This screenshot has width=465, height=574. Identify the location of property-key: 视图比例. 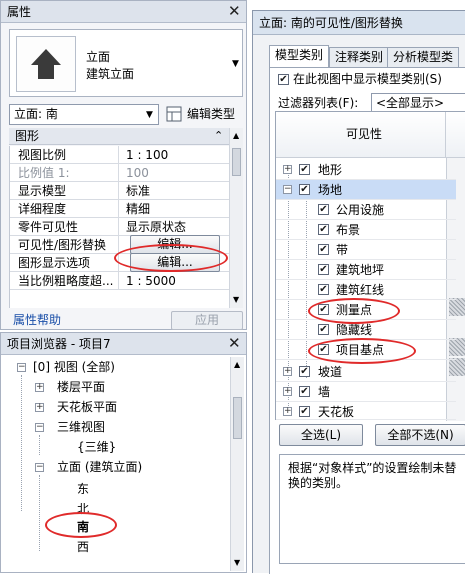
(42, 155).